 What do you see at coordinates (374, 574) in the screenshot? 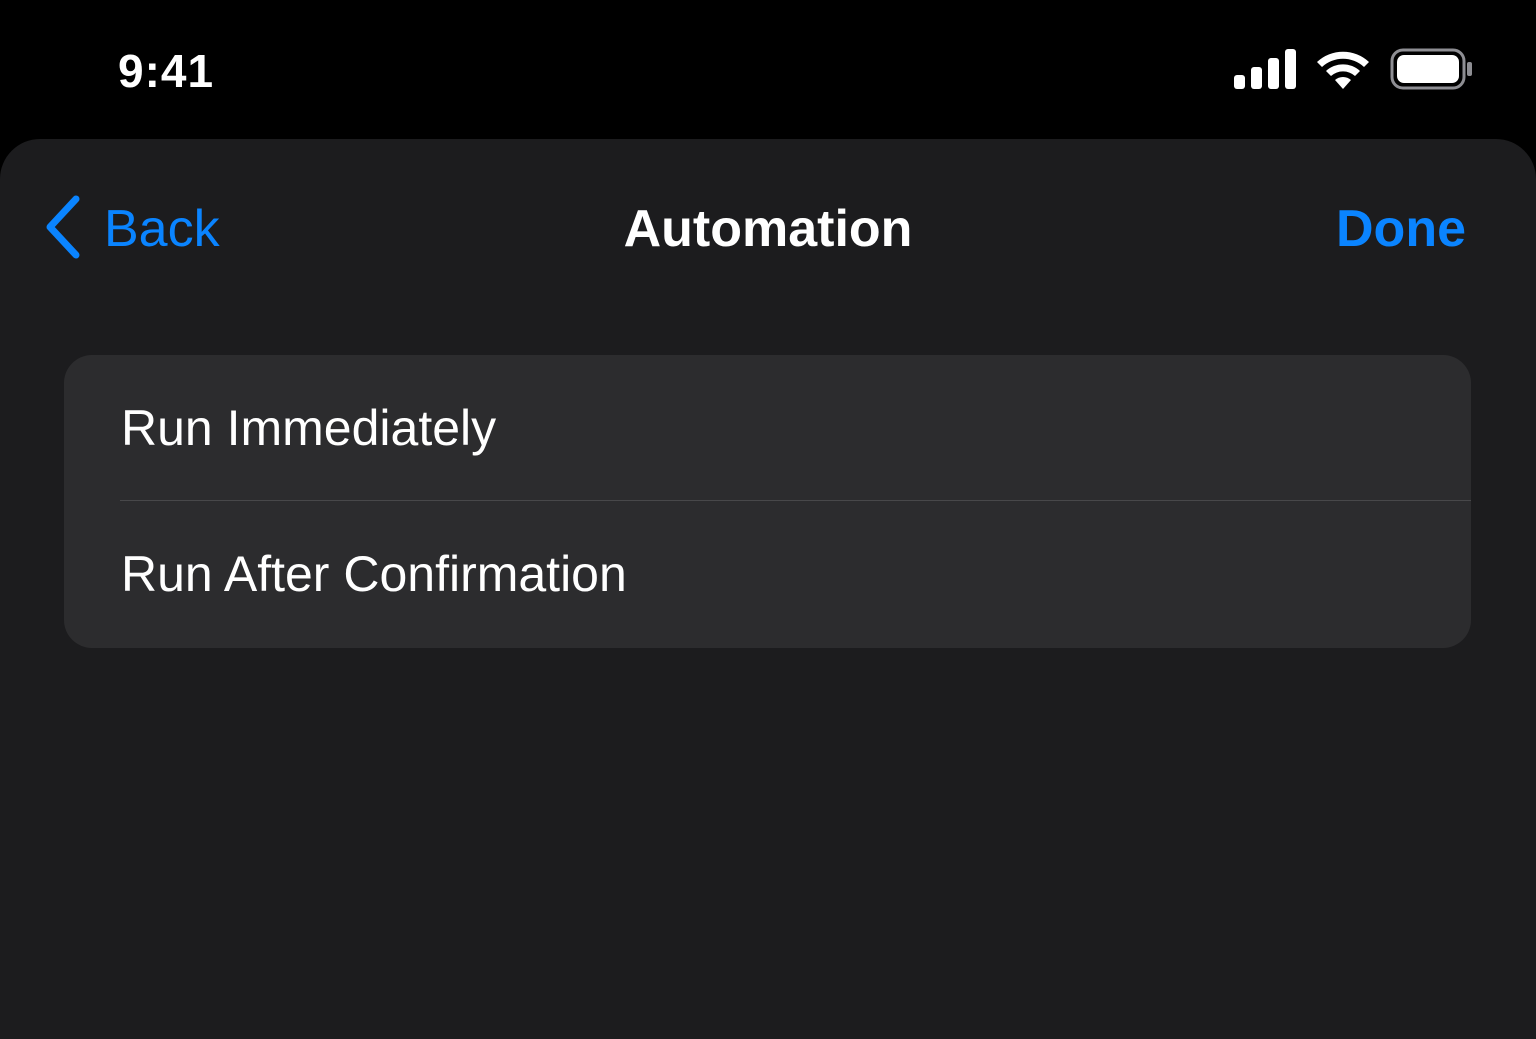
I see `option-label: Run After Confirmation` at bounding box center [374, 574].